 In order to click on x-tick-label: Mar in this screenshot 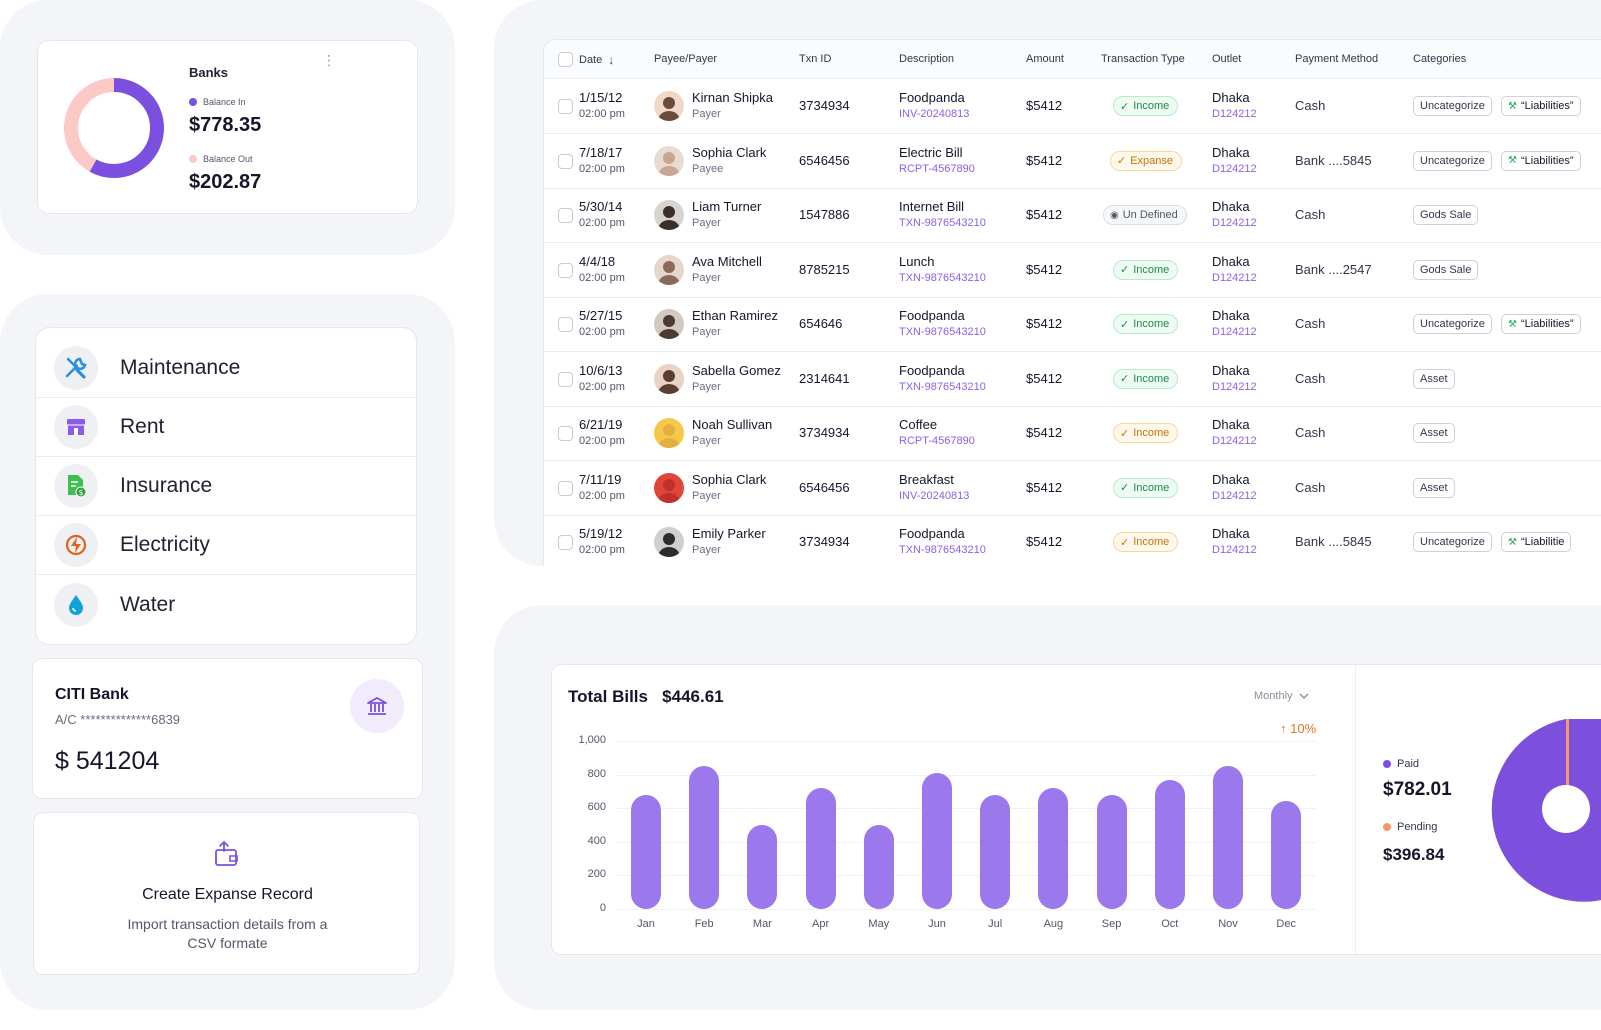, I will do `click(762, 924)`.